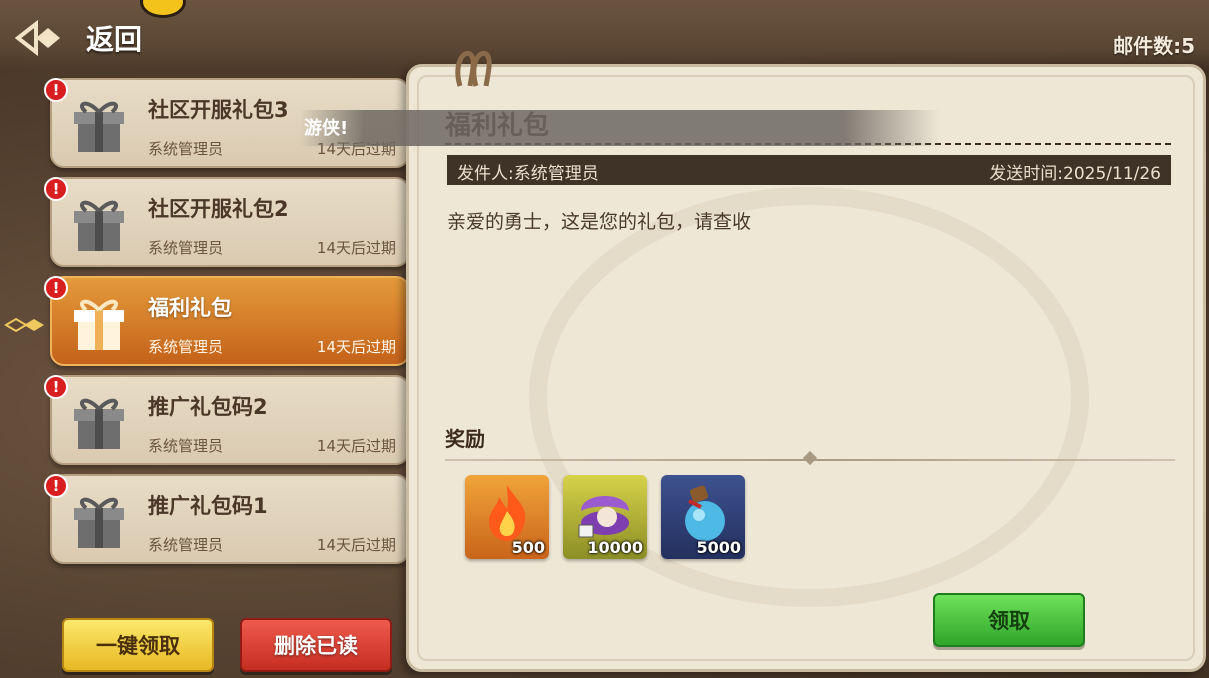  What do you see at coordinates (190, 308) in the screenshot?
I see `mail-title: 福利礼包` at bounding box center [190, 308].